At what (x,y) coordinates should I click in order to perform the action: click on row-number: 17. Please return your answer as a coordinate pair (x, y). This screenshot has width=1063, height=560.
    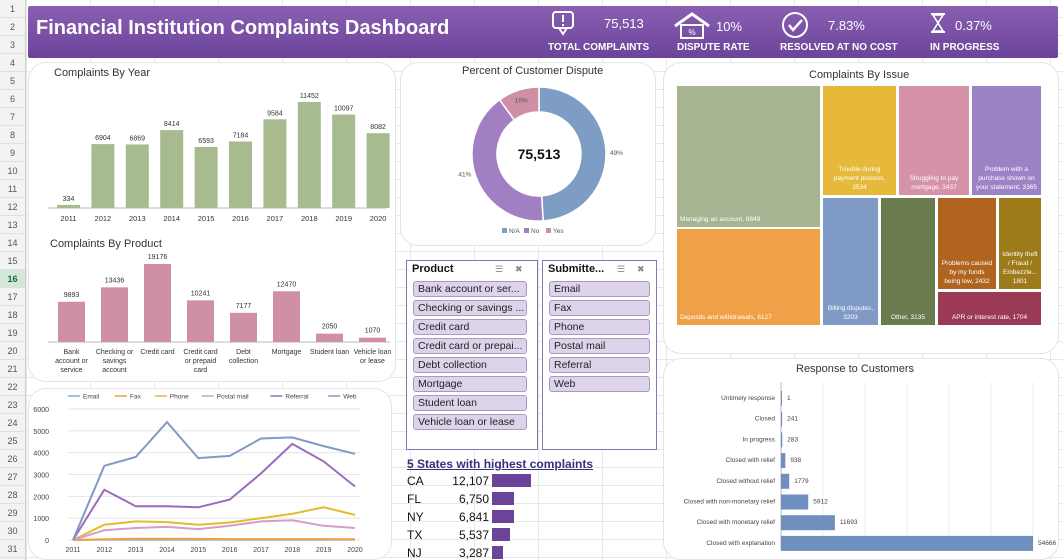
    Looking at the image, I should click on (12, 297).